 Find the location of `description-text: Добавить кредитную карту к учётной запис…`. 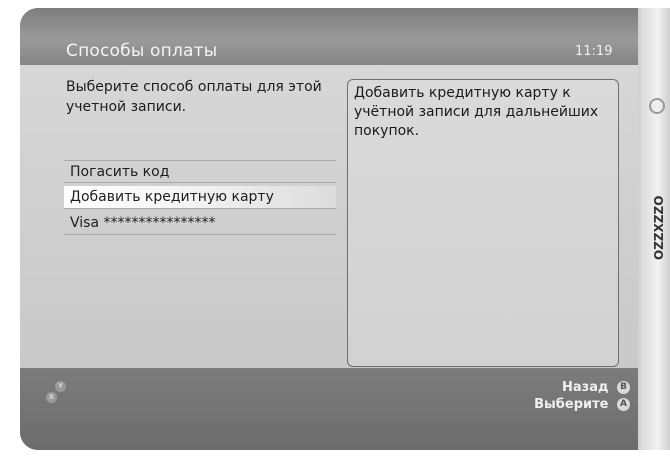

description-text: Добавить кредитную карту к учётной запис… is located at coordinates (476, 112).